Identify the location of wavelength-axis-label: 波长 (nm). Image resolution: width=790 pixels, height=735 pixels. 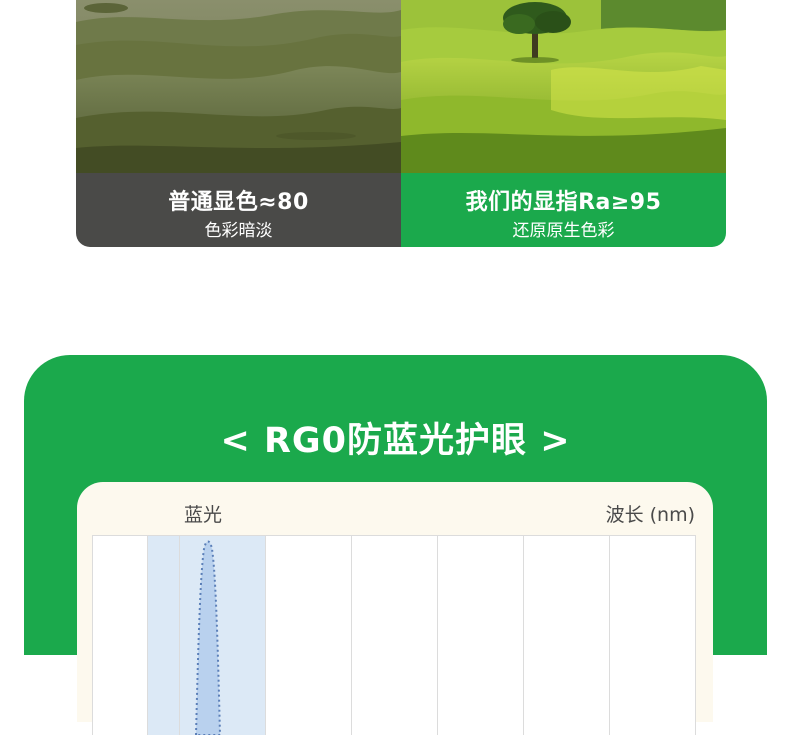
(650, 513).